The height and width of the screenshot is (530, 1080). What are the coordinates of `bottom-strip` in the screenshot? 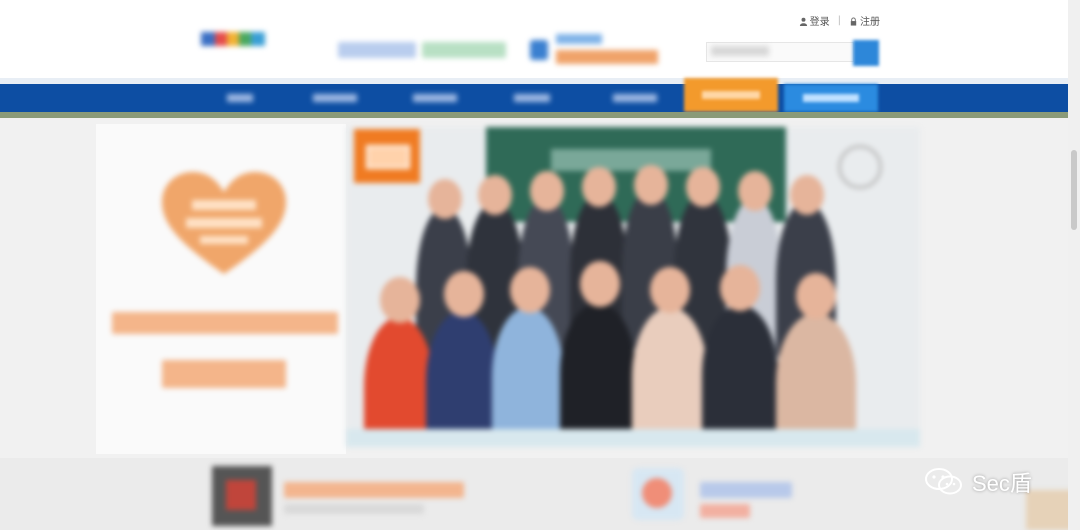 It's located at (540, 494).